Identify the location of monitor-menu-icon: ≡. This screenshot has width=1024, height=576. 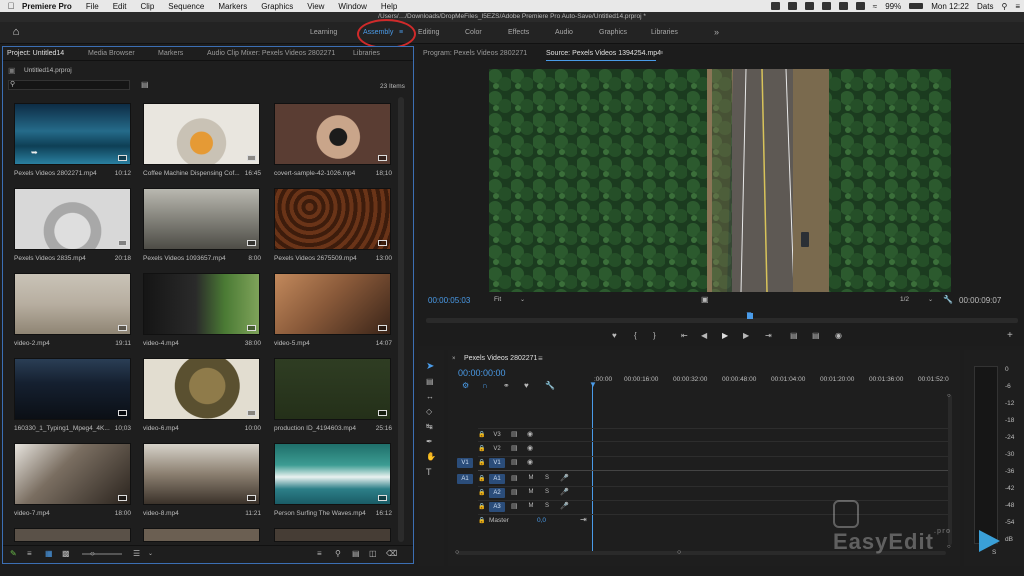
(661, 53).